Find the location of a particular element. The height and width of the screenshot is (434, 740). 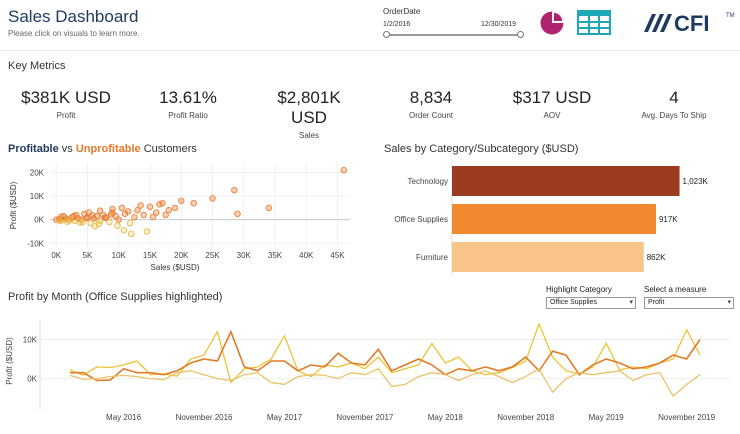

kpi-value: 8,834 is located at coordinates (431, 97).